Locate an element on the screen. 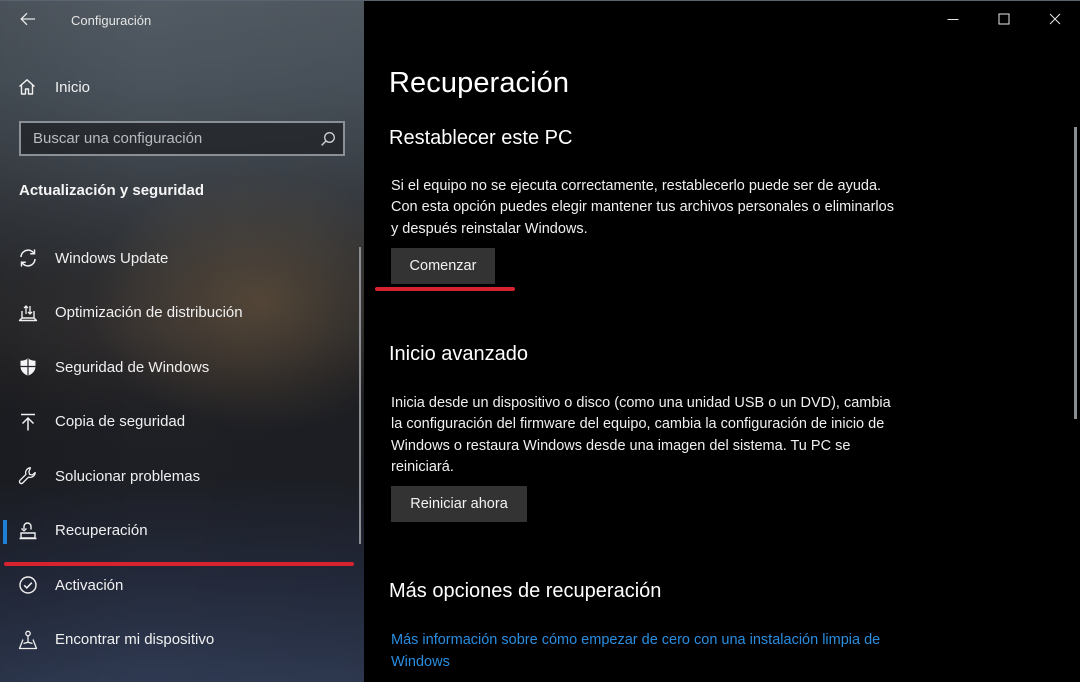 The width and height of the screenshot is (1080, 682). minimize-icon is located at coordinates (953, 21).